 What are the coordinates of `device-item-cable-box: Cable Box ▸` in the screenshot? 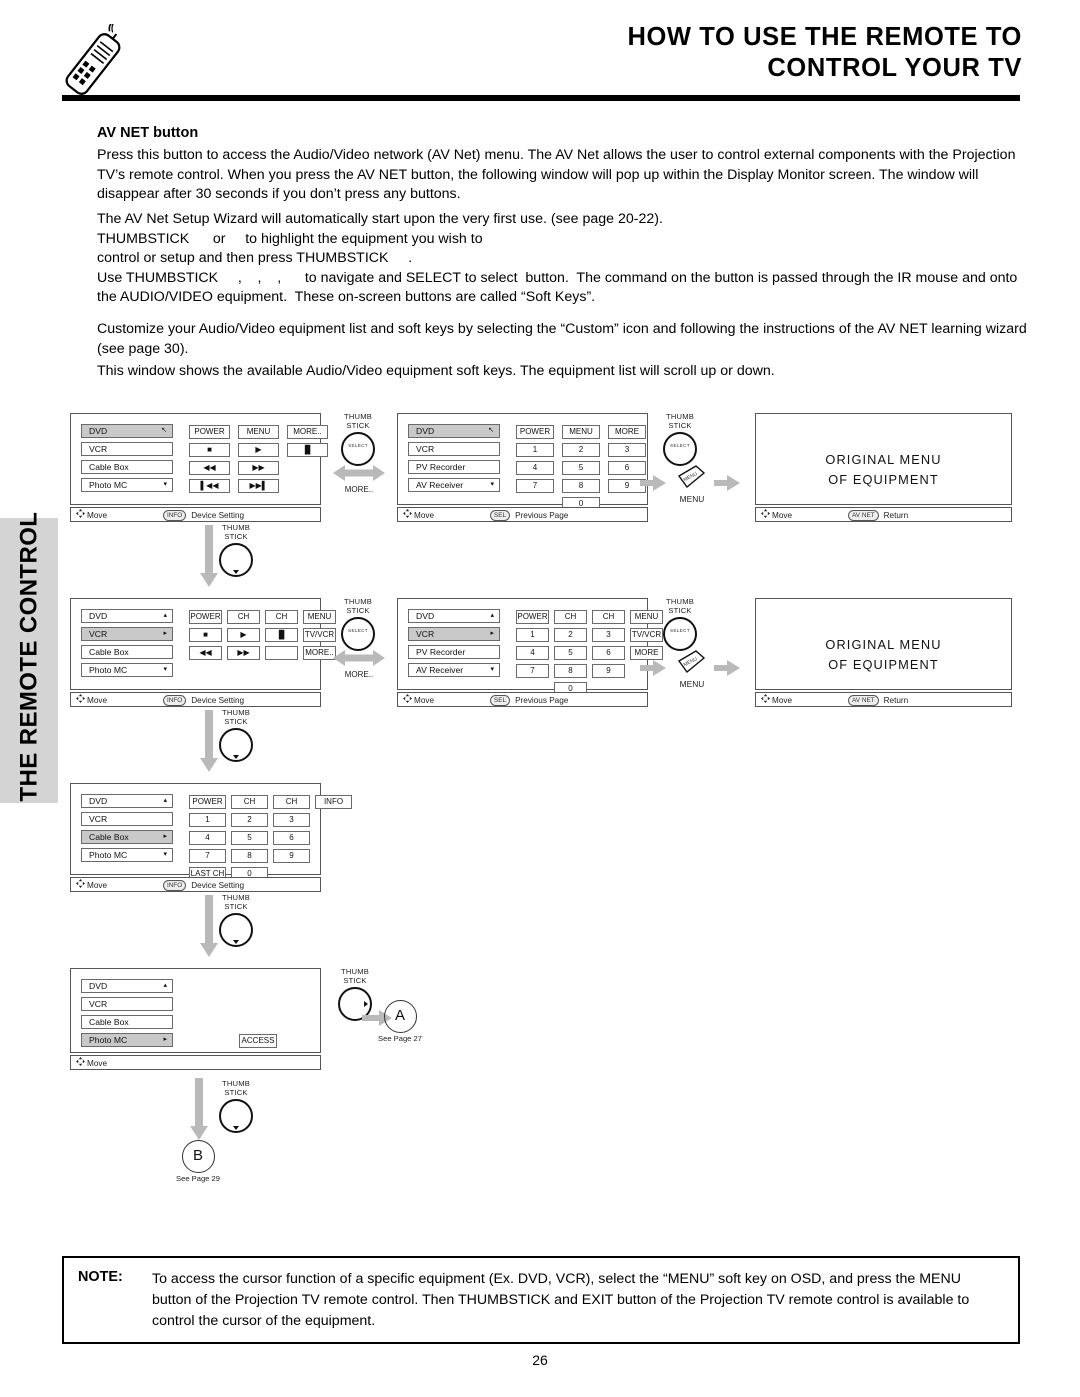 It's located at (127, 837).